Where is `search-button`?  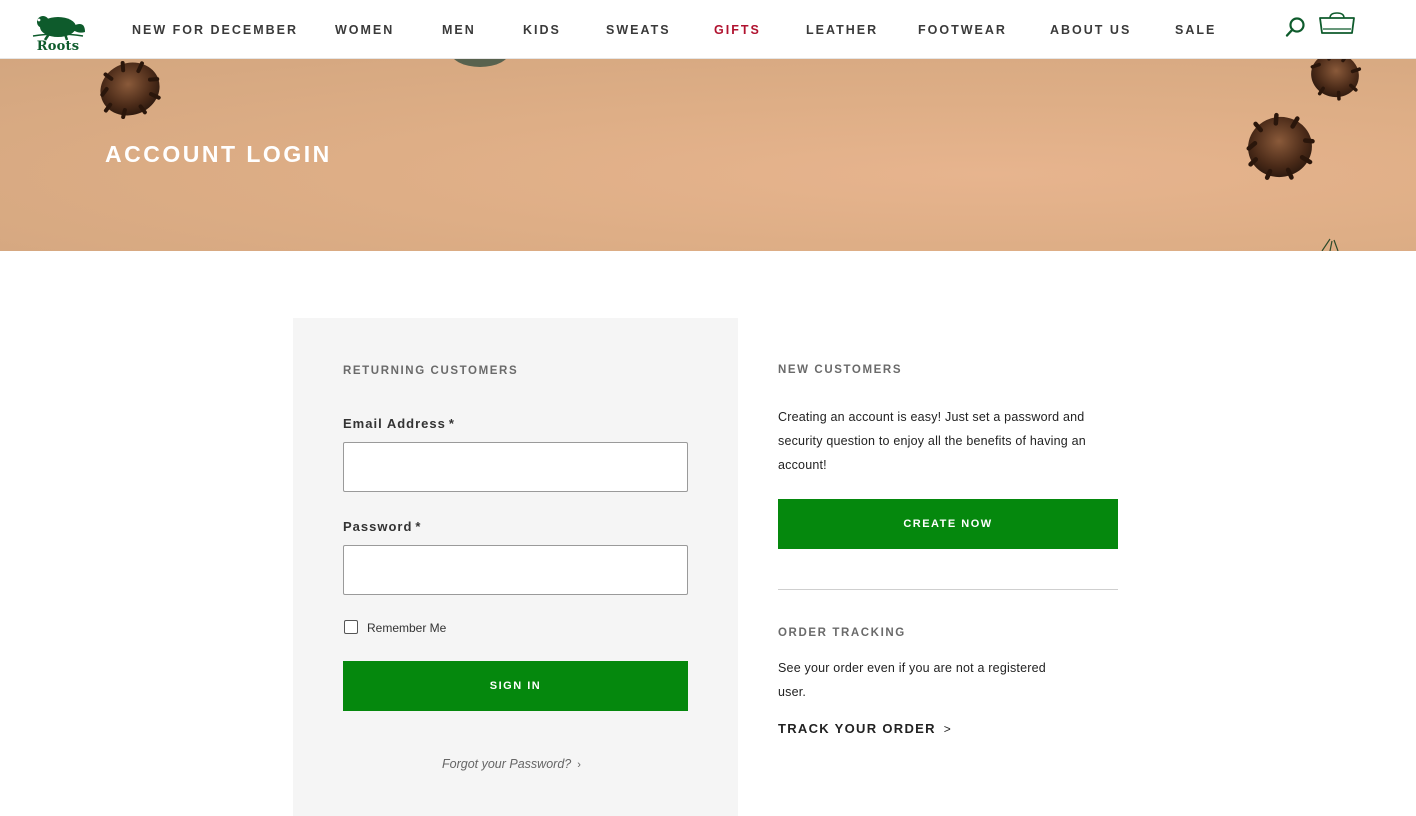 search-button is located at coordinates (1296, 27).